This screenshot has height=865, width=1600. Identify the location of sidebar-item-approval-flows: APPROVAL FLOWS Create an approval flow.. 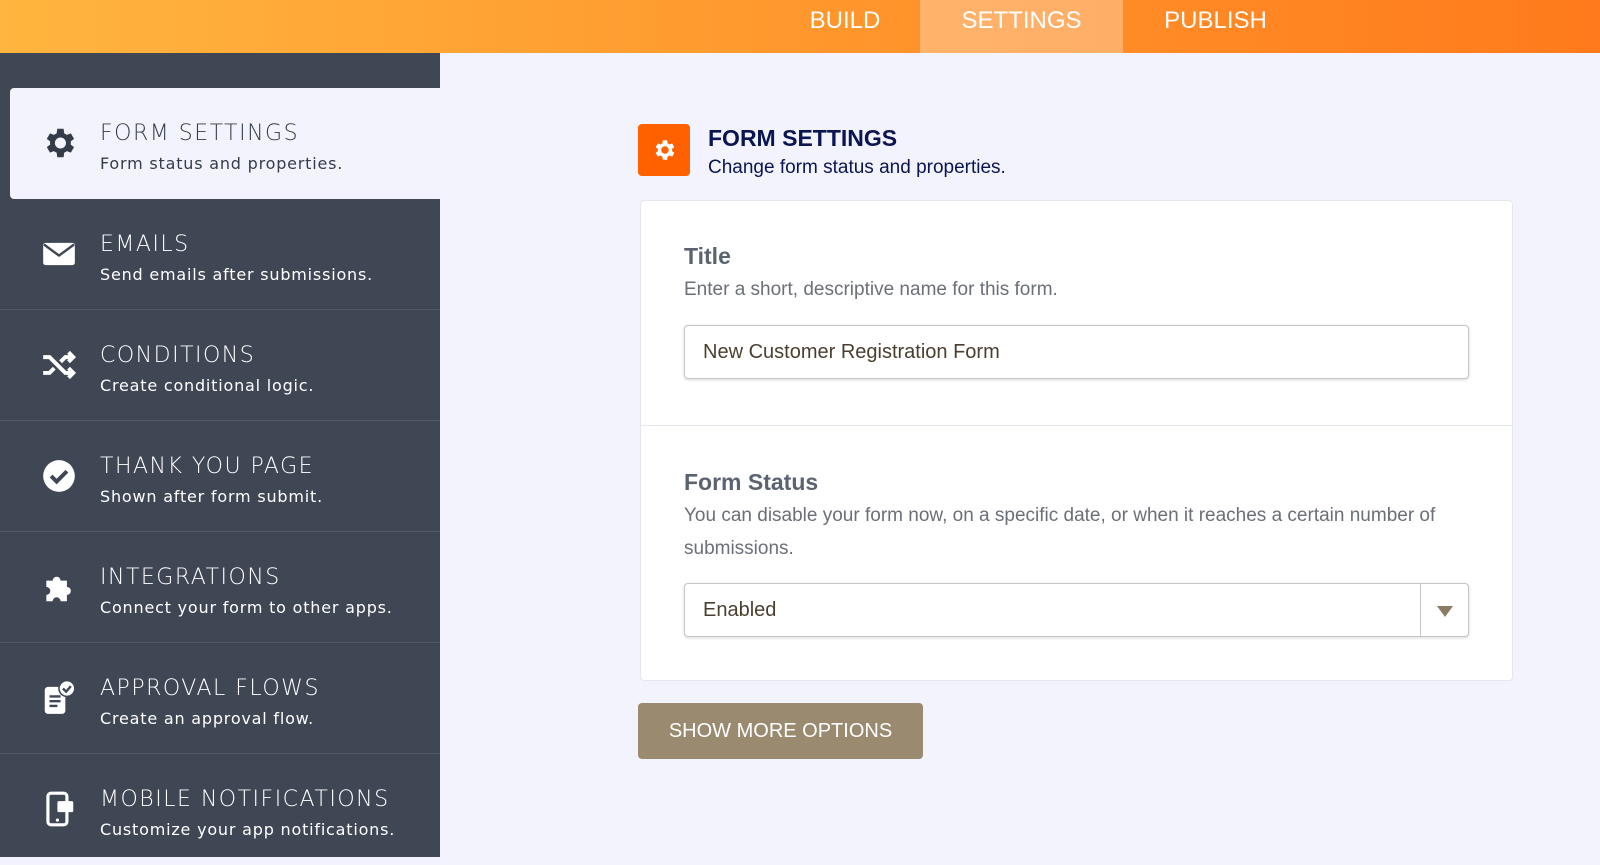
(220, 698).